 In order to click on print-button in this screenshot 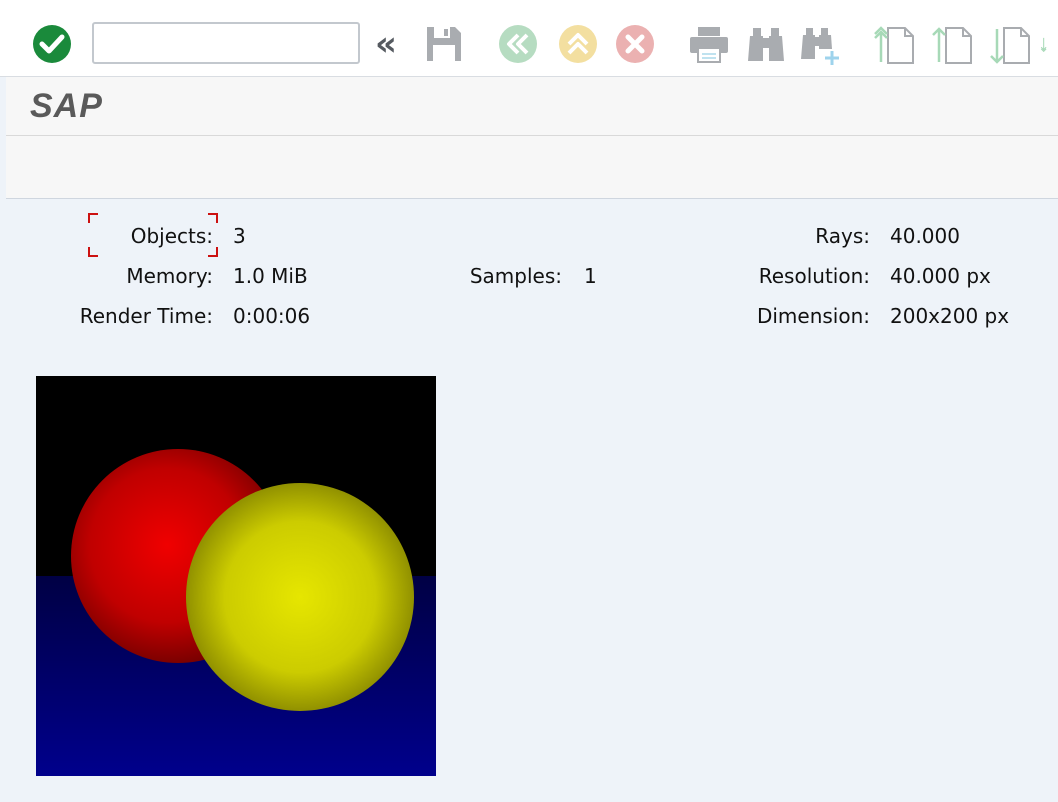, I will do `click(709, 44)`.